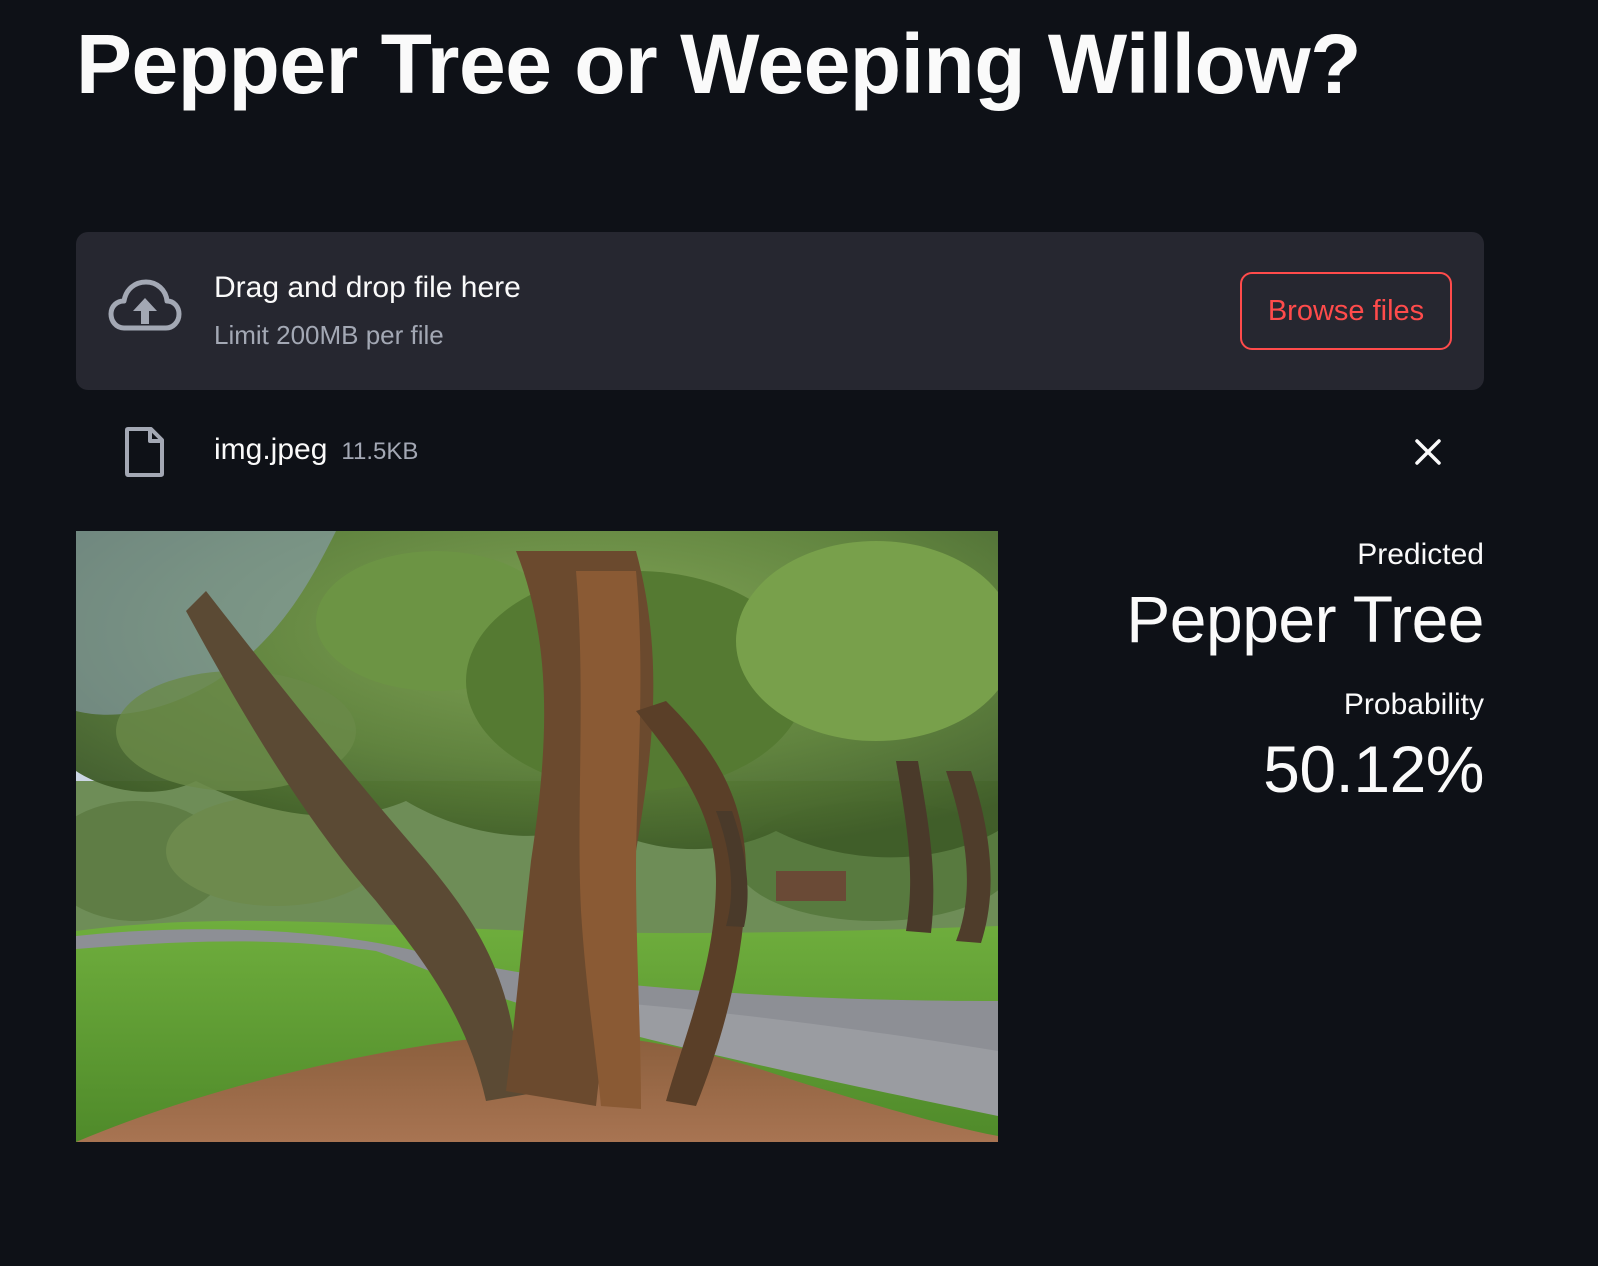 The height and width of the screenshot is (1266, 1598). What do you see at coordinates (367, 287) in the screenshot?
I see `dropzone-title: Drag and drop file here` at bounding box center [367, 287].